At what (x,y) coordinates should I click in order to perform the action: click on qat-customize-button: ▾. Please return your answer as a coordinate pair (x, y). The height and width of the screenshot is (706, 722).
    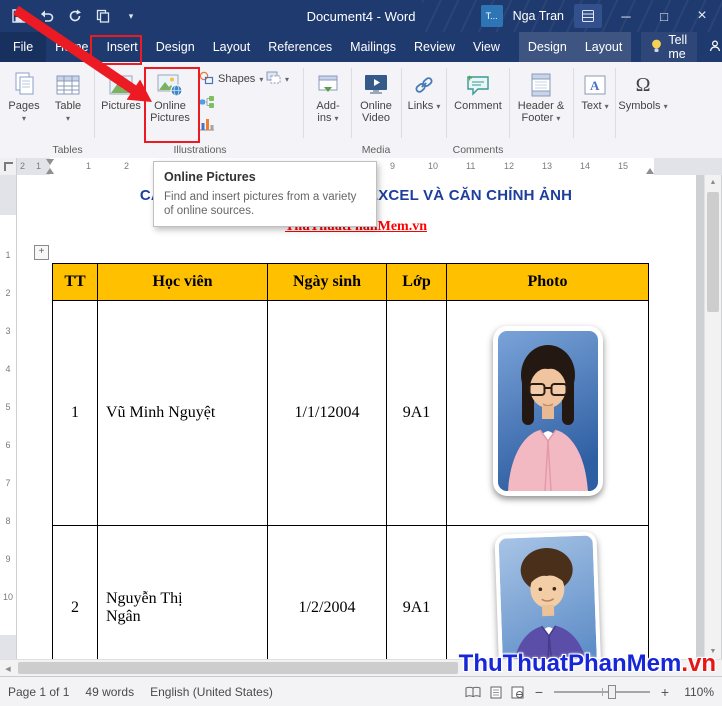
    Looking at the image, I should click on (131, 16).